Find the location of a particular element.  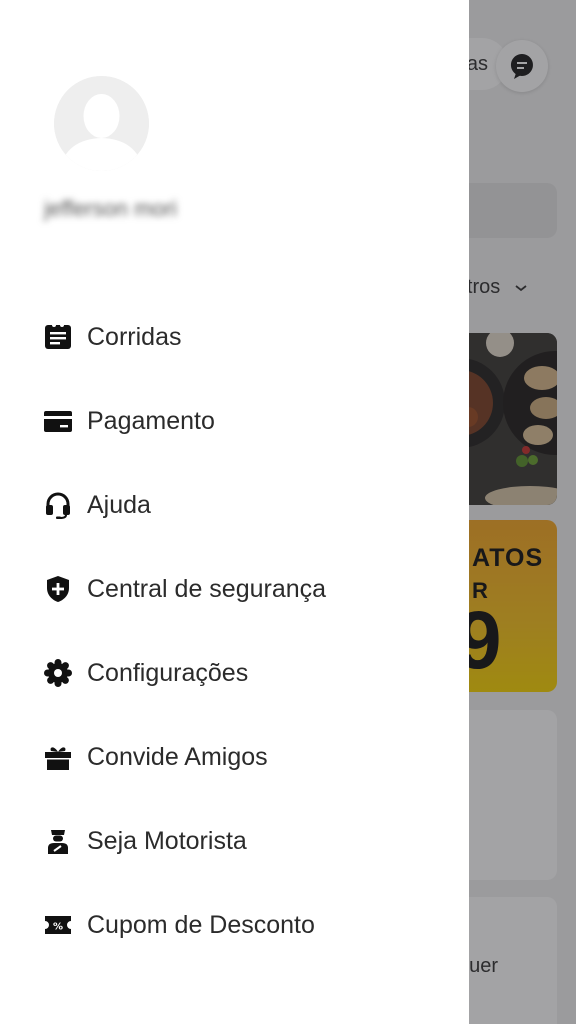

menu-item-label: Seja Motorista is located at coordinates (167, 840).